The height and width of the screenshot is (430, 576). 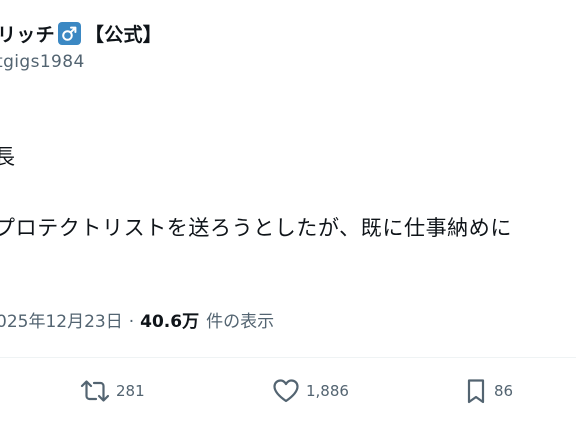 What do you see at coordinates (61, 319) in the screenshot?
I see `post-date: 025年12月23日` at bounding box center [61, 319].